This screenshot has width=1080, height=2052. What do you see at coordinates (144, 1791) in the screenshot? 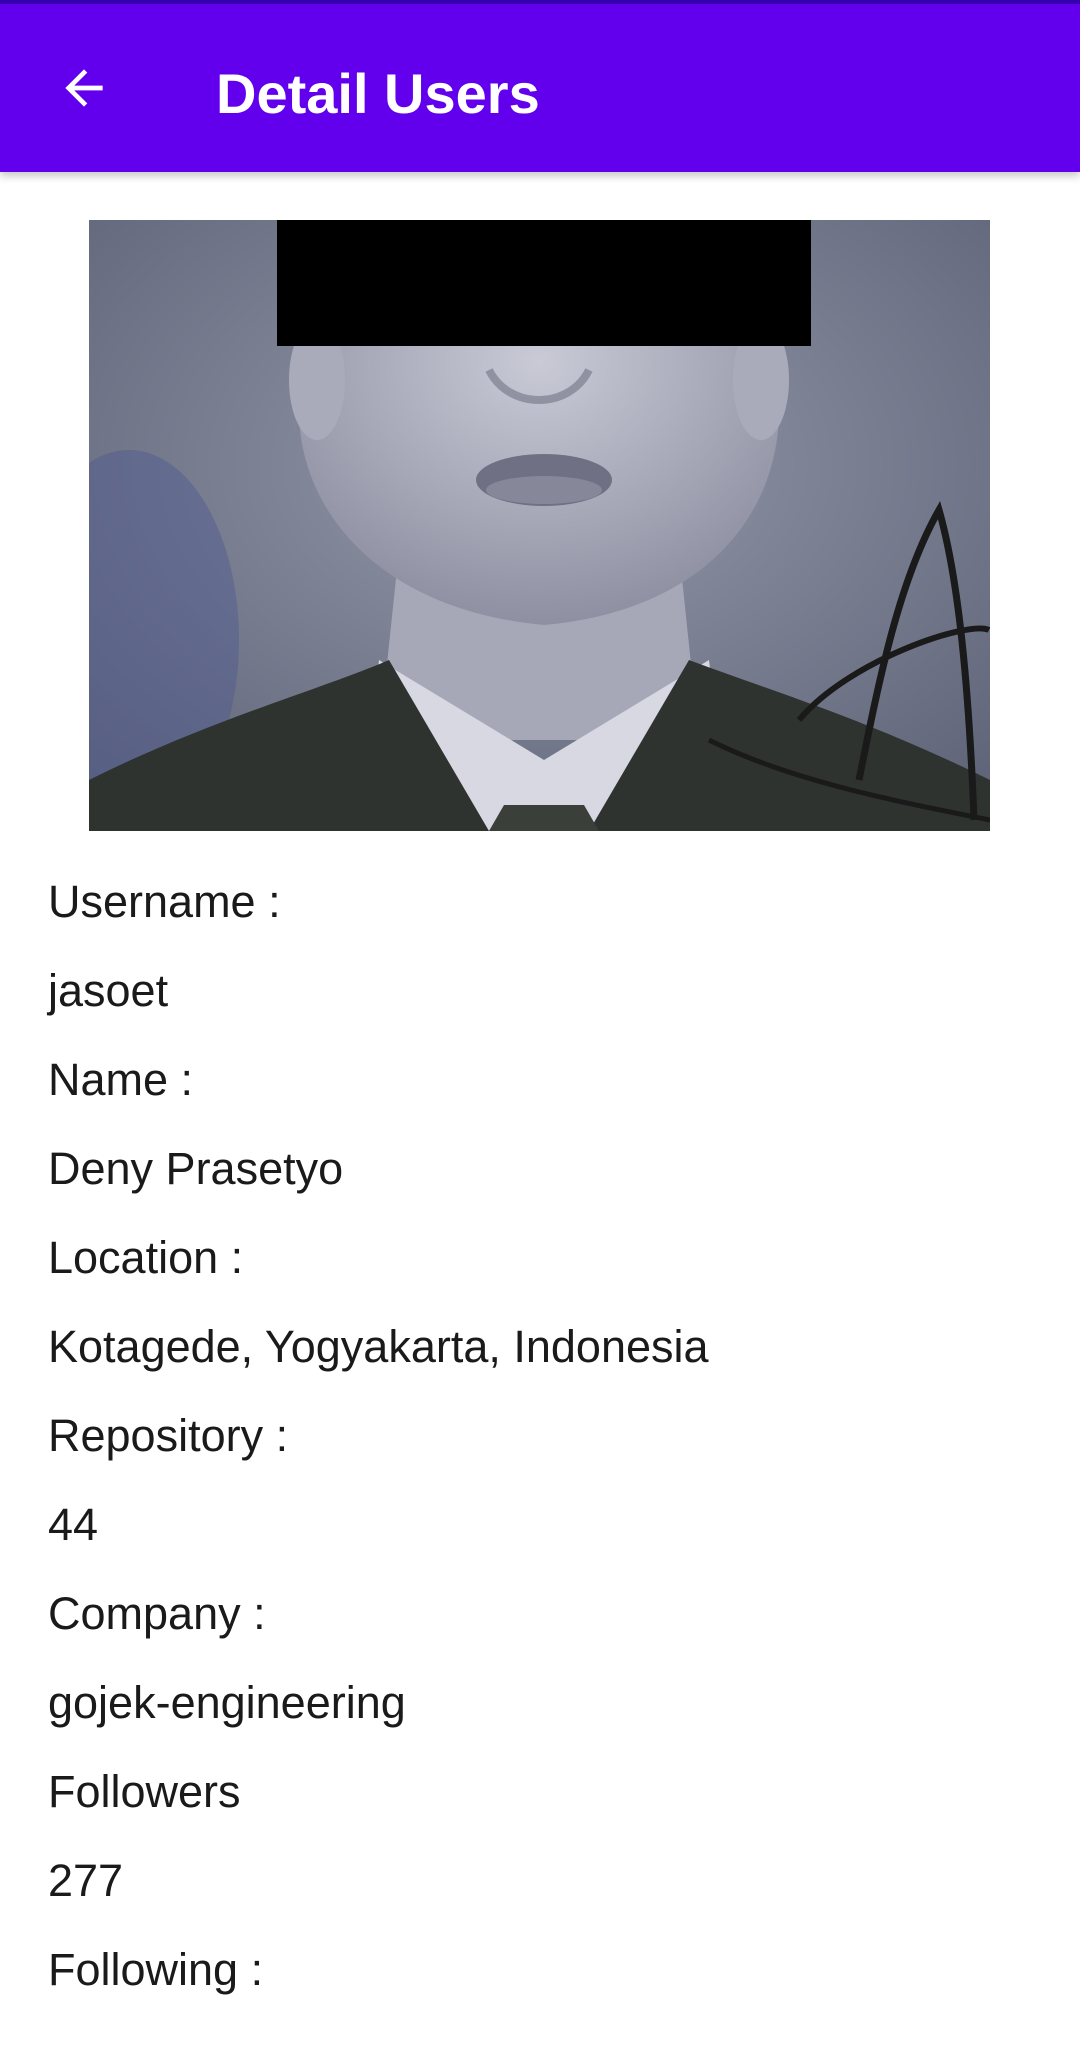
I see `followers-label: Followers` at bounding box center [144, 1791].